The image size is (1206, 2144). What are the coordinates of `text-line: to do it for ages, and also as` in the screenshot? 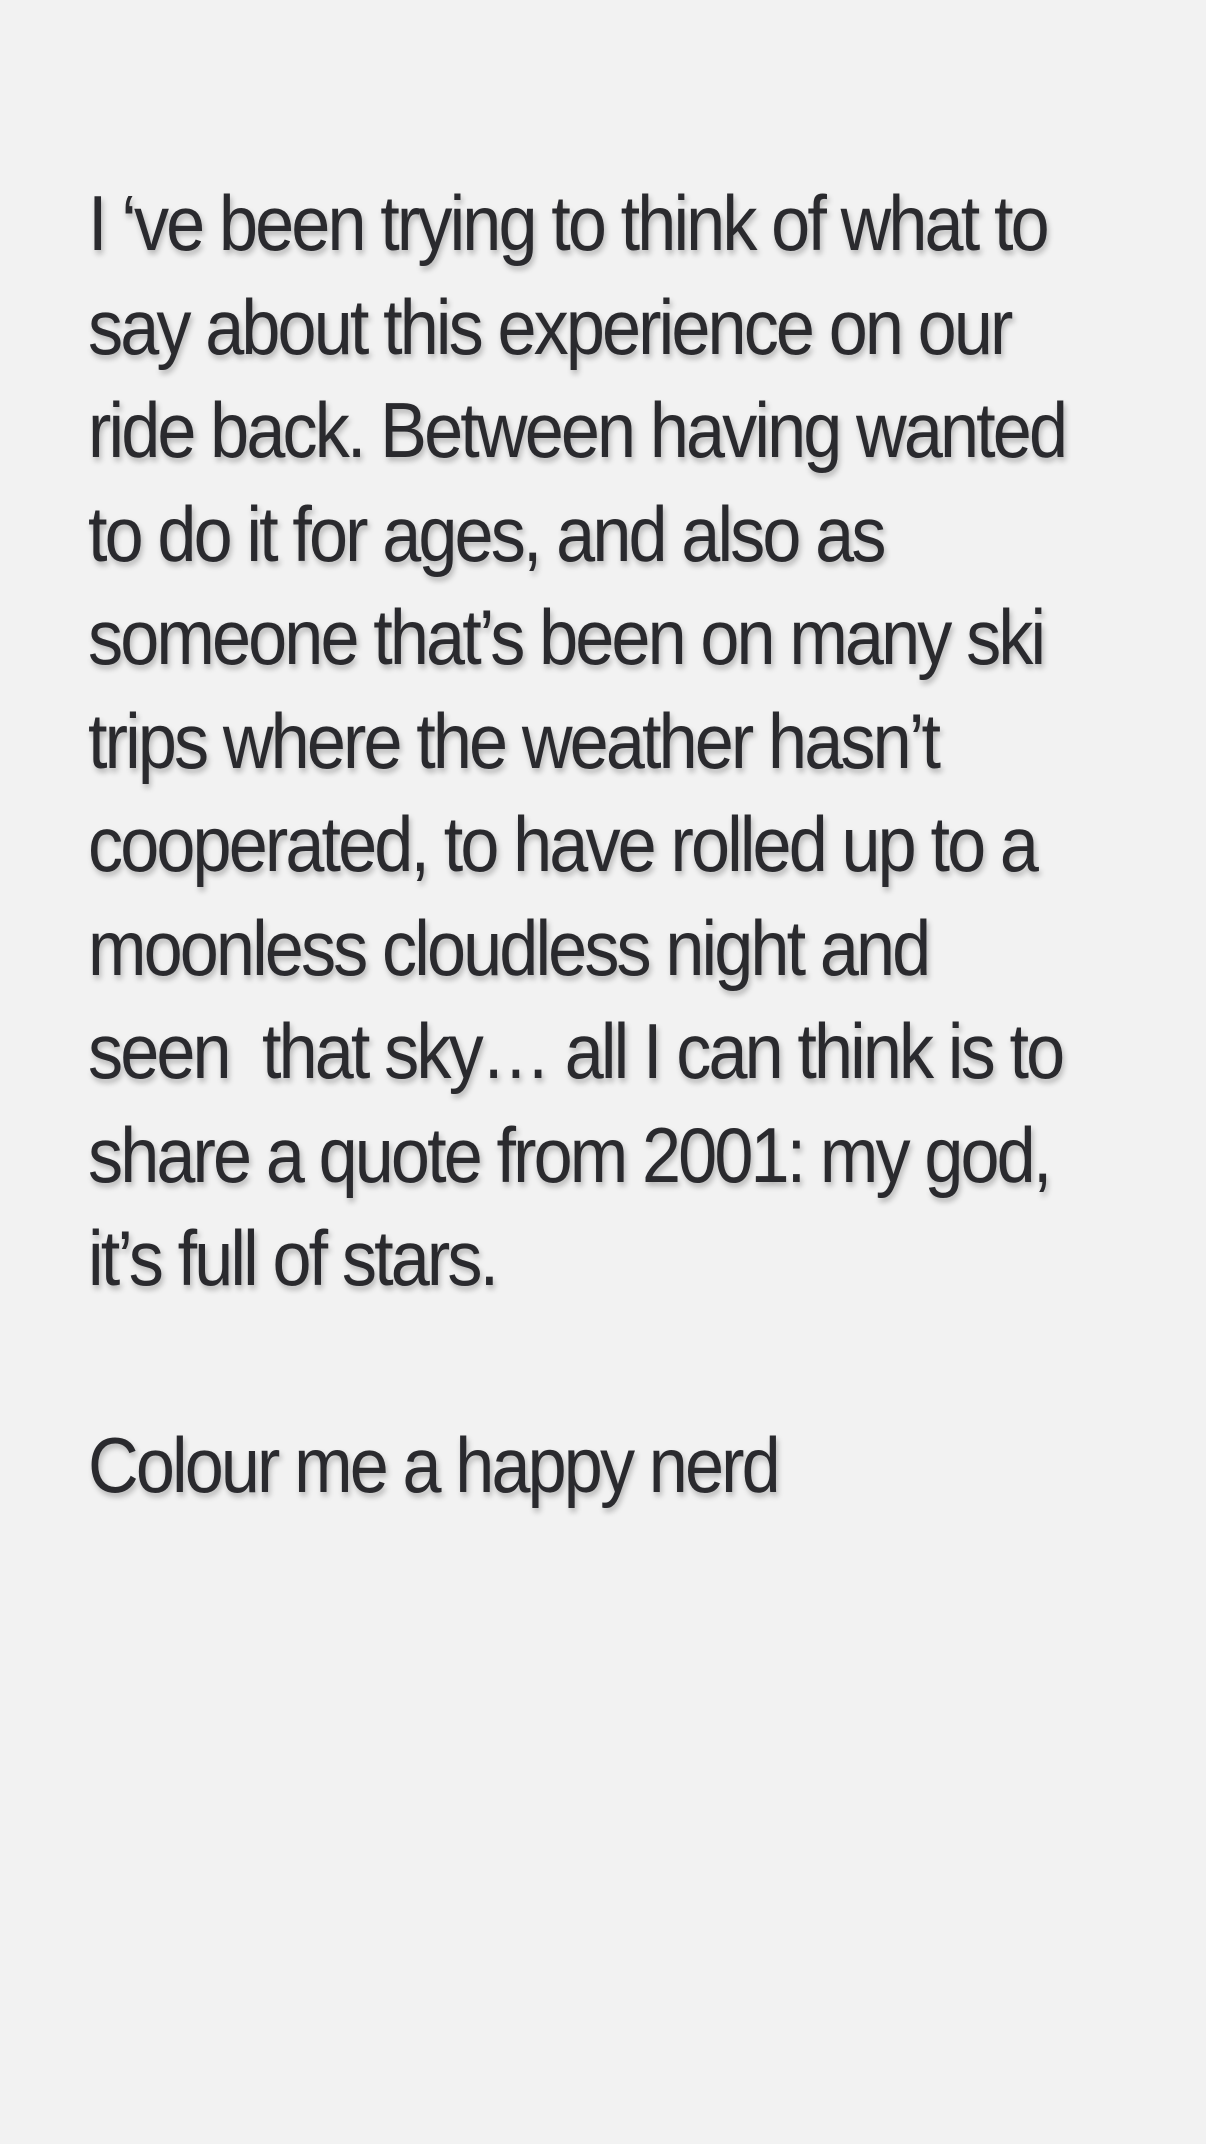 It's located at (487, 533).